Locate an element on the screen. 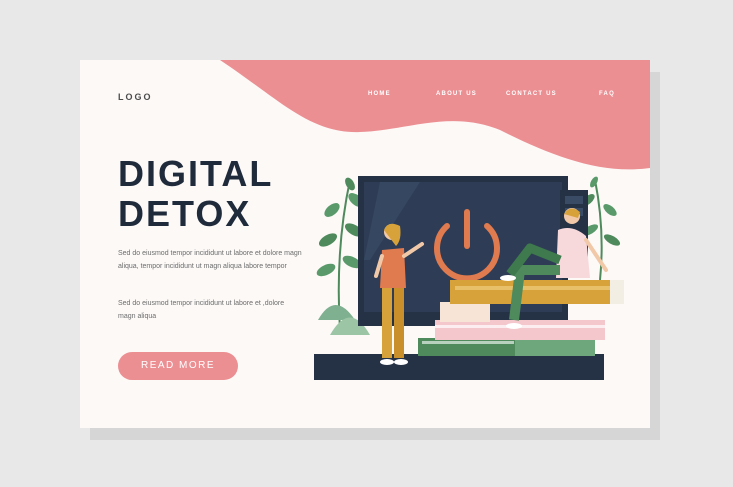 The image size is (733, 487). nav-faq: FAQ is located at coordinates (607, 94).